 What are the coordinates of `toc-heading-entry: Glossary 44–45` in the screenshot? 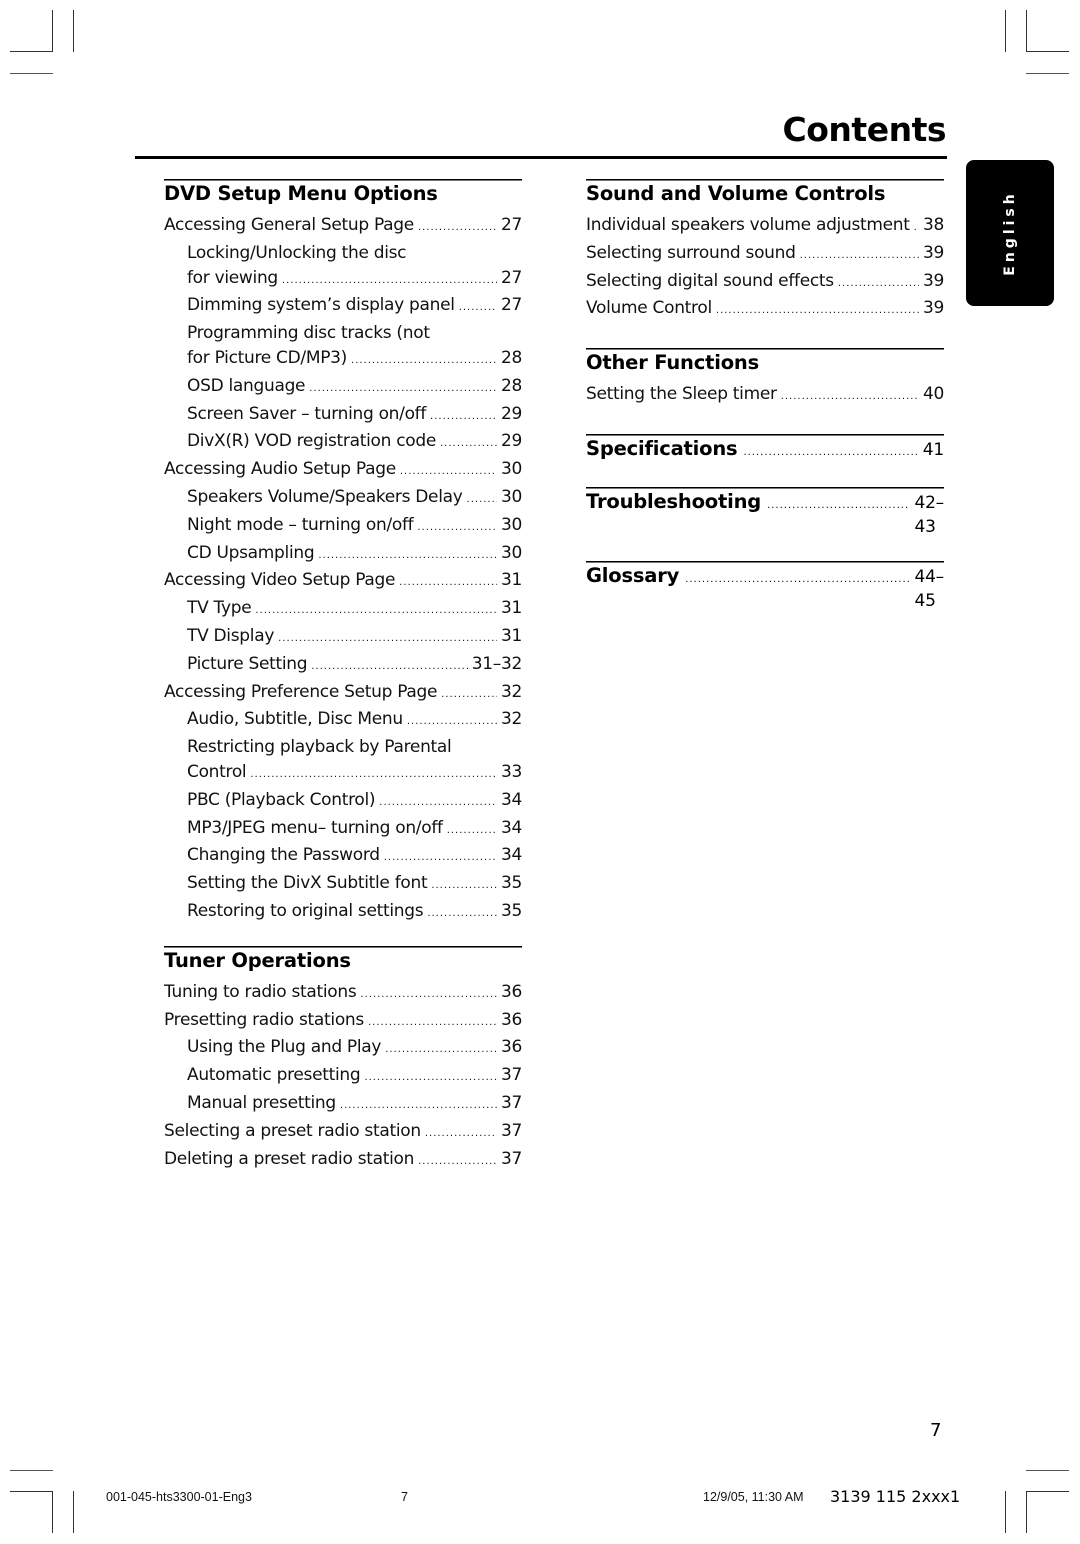 It's located at (765, 588).